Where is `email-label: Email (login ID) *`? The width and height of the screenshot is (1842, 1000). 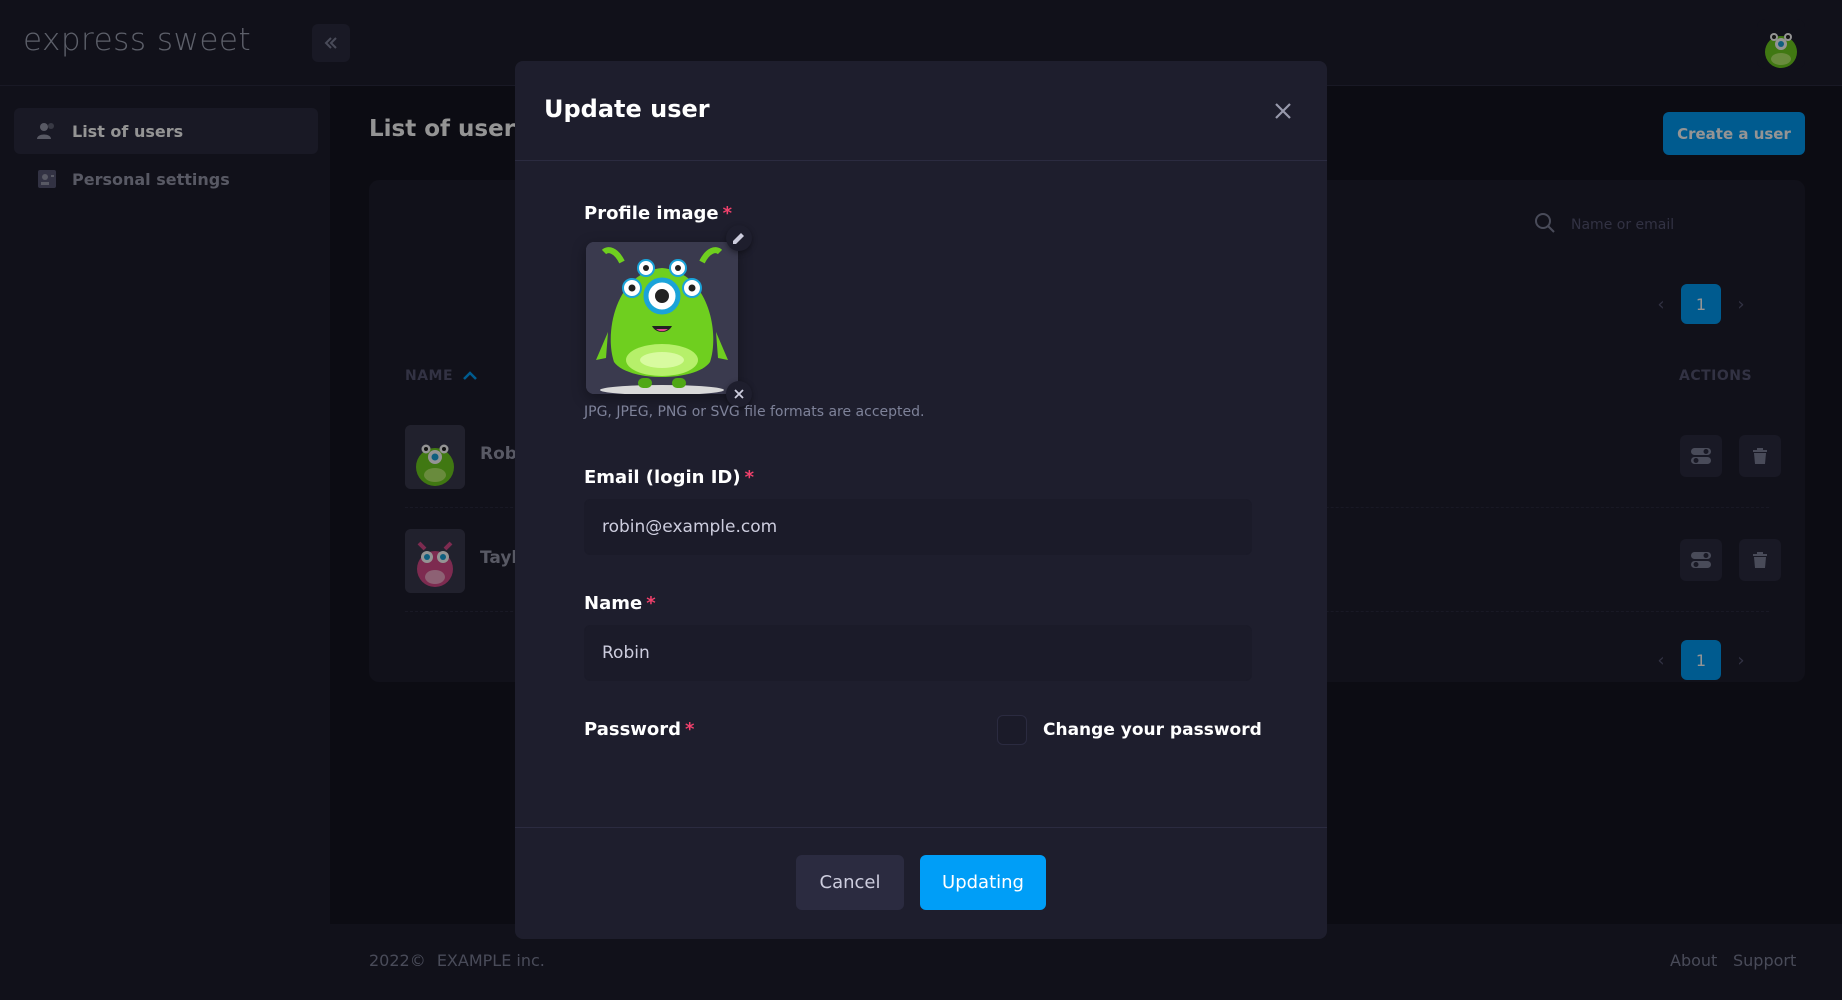 email-label: Email (login ID) * is located at coordinates (669, 477).